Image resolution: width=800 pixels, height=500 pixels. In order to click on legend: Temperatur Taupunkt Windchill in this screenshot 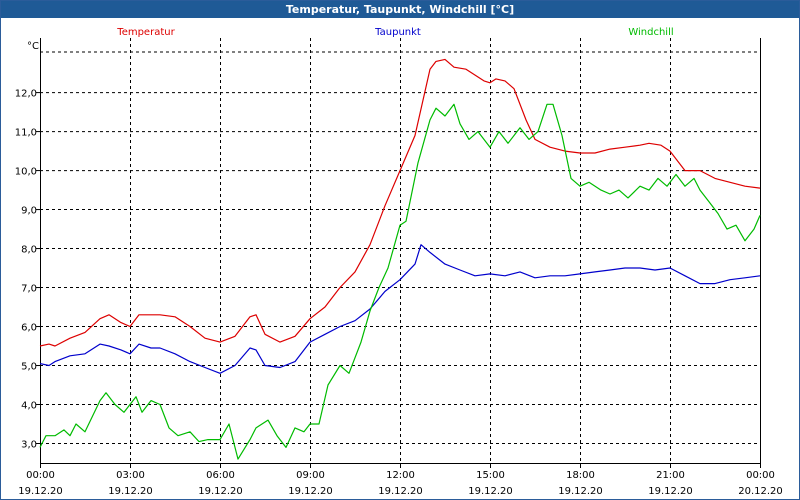, I will do `click(394, 32)`.